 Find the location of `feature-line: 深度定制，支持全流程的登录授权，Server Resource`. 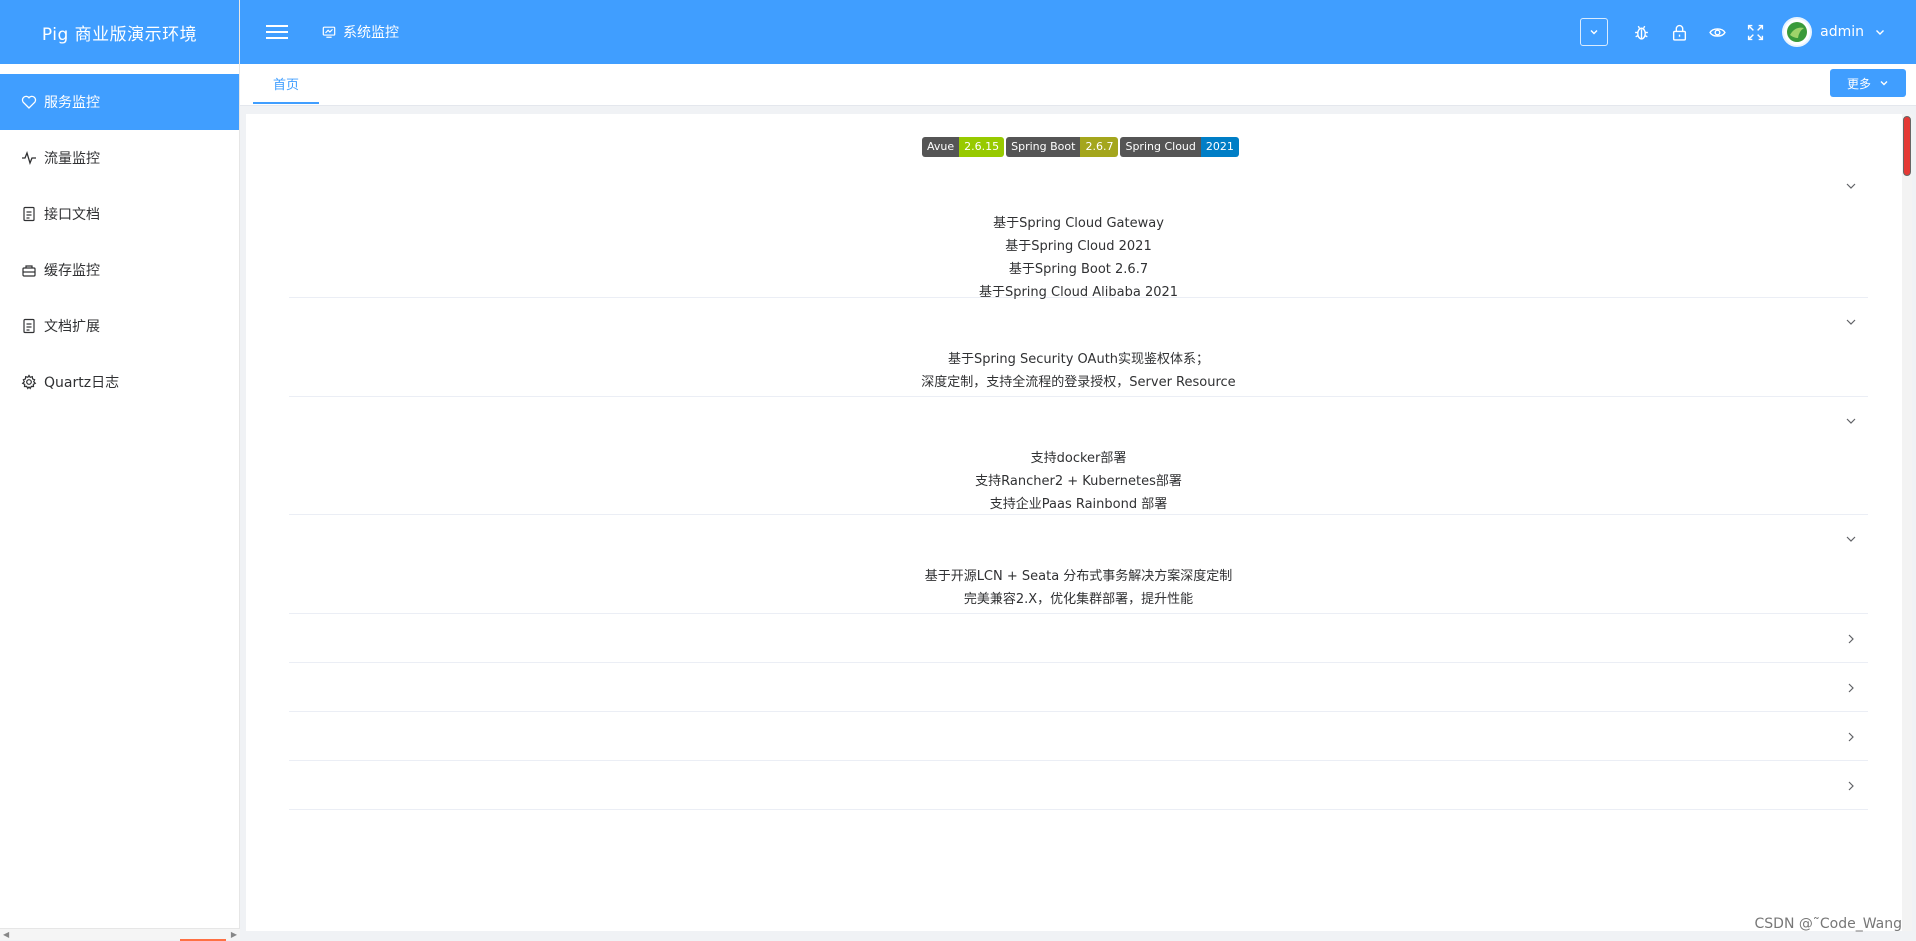

feature-line: 深度定制，支持全流程的登录授权，Server Resource is located at coordinates (1078, 382).